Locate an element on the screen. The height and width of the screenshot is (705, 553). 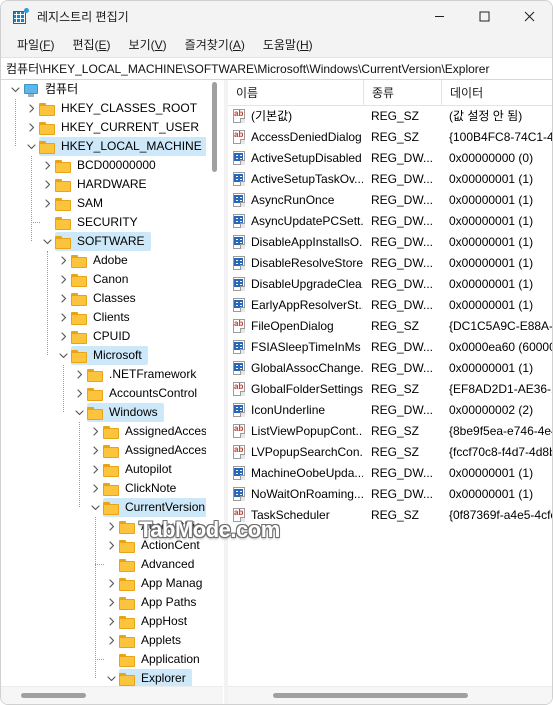
tree-item-content: Classes is located at coordinates (106, 298).